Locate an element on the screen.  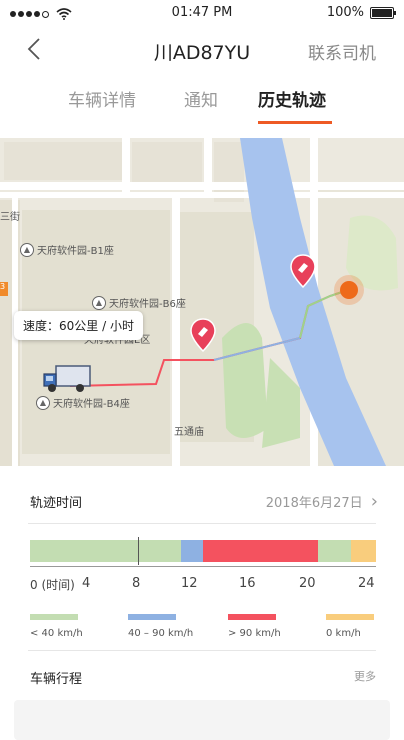
legend-label: 40 – 90 km/h is located at coordinates (161, 633).